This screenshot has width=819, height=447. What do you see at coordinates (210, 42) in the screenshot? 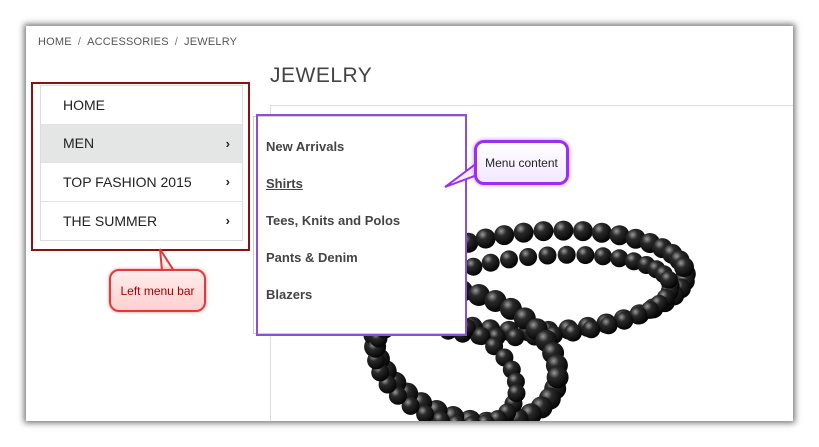
I see `breadcrumb-jewelry: JEWELRY` at bounding box center [210, 42].